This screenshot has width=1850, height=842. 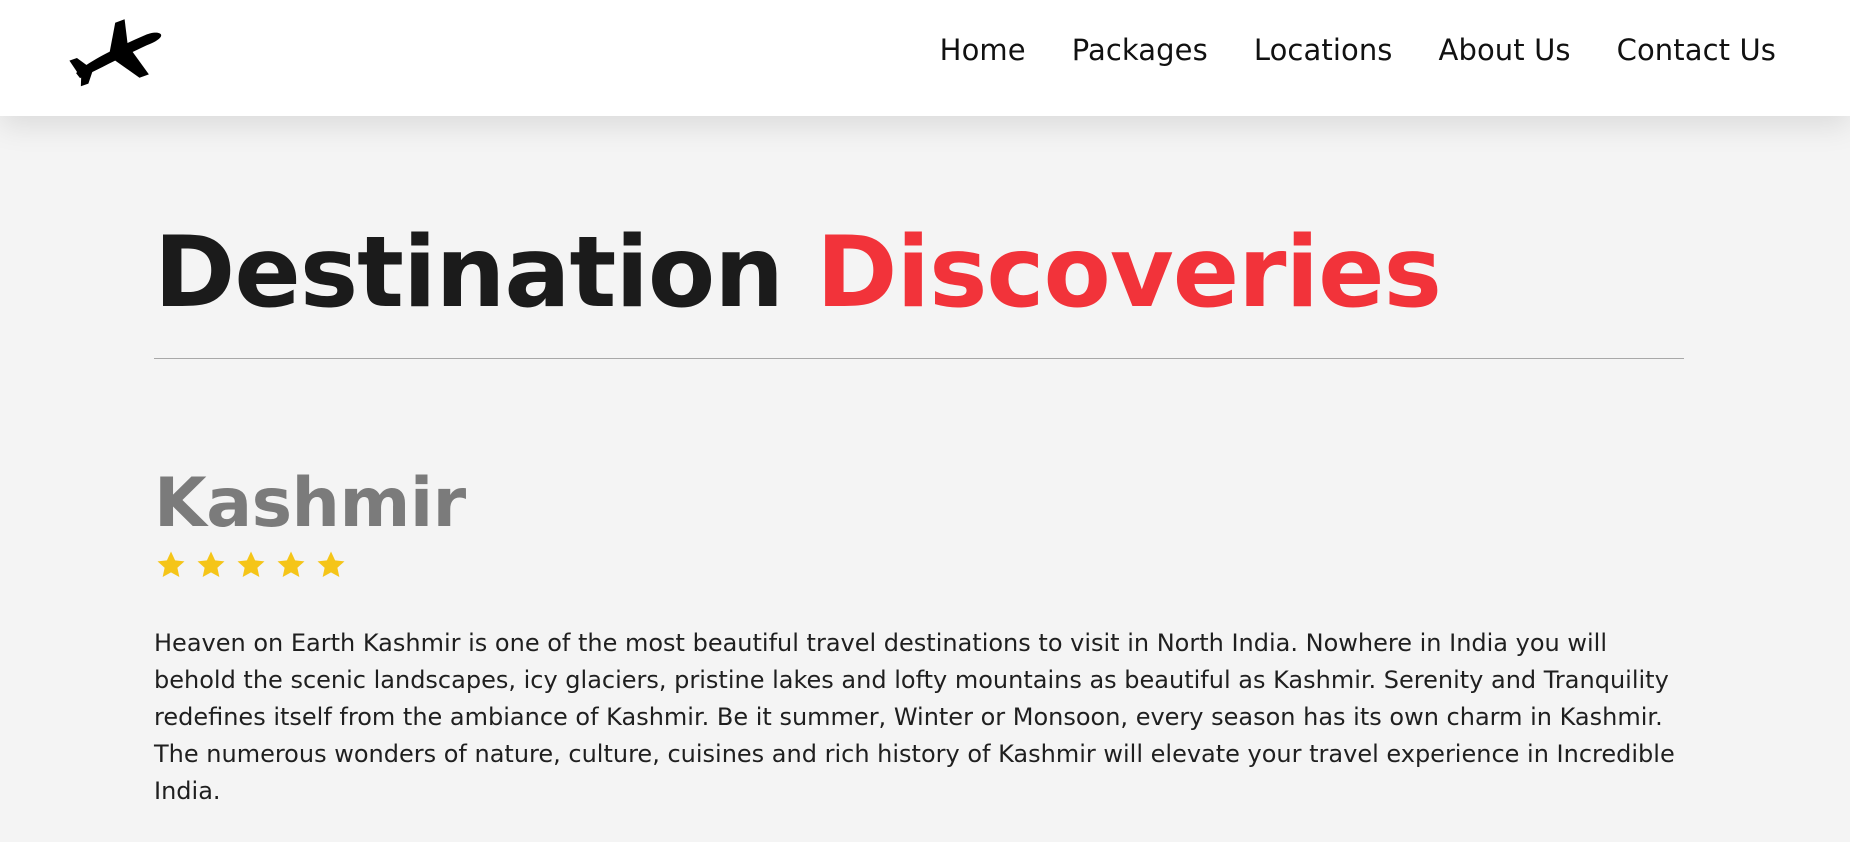 What do you see at coordinates (919, 565) in the screenshot?
I see `star-rating` at bounding box center [919, 565].